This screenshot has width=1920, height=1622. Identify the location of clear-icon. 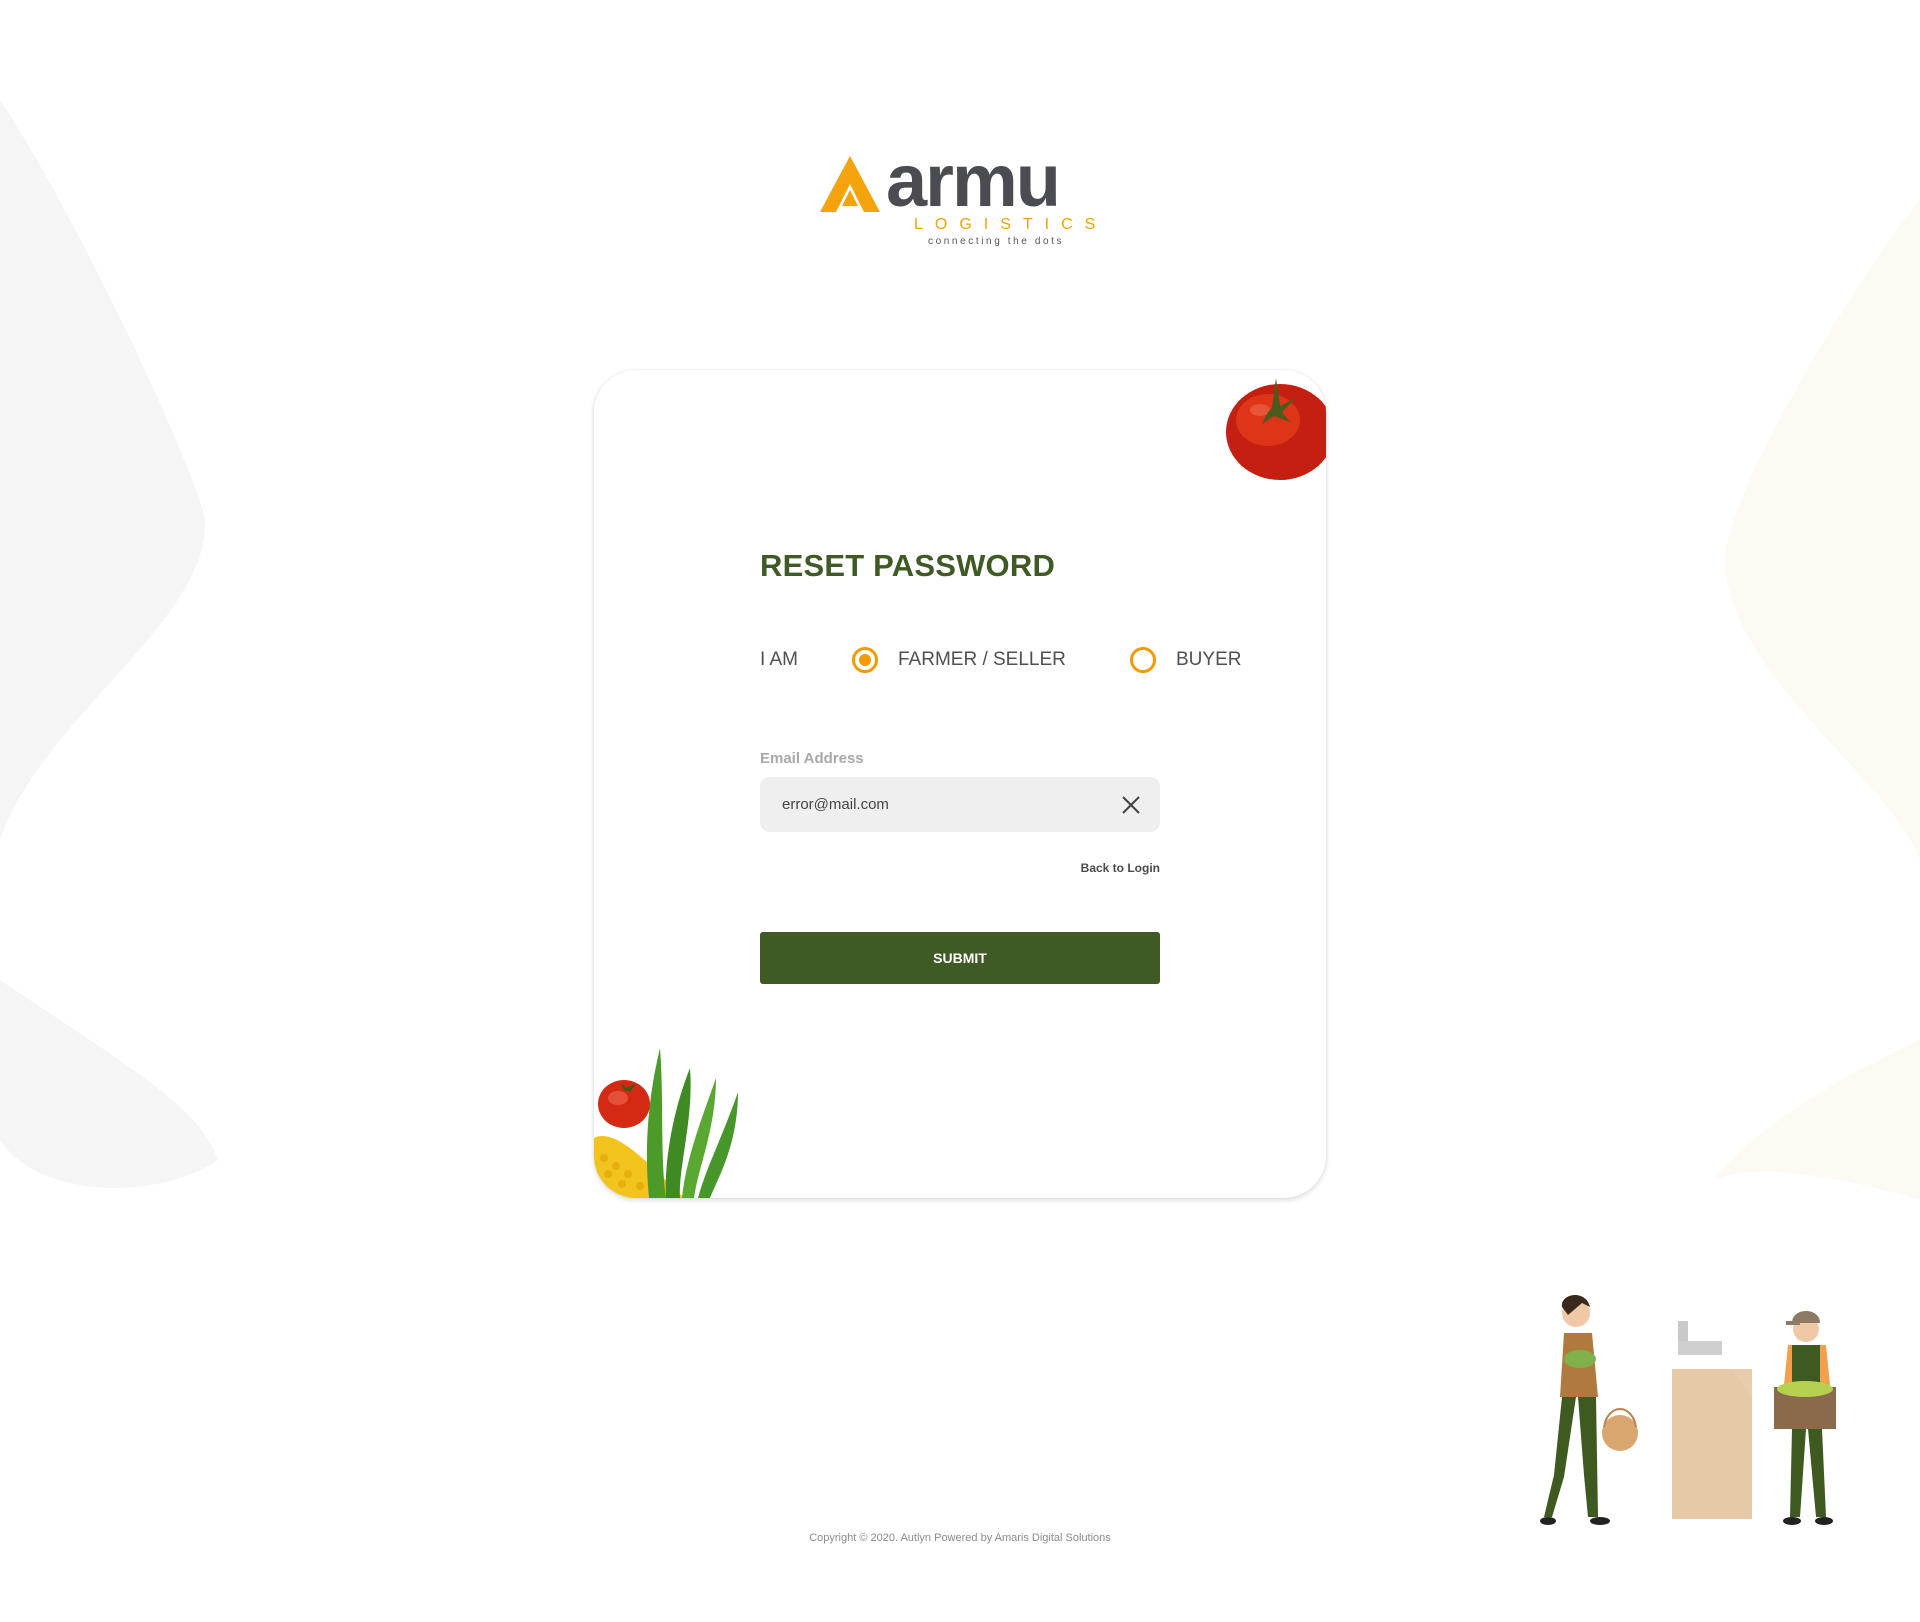
(1131, 805).